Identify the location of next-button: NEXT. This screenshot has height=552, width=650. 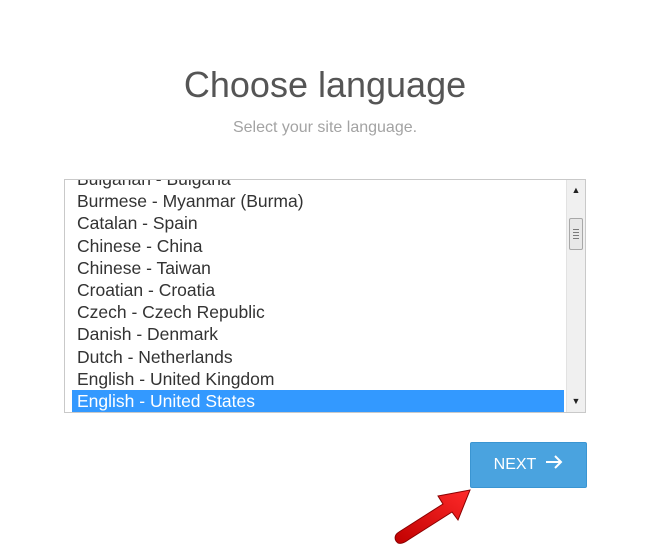
(528, 465).